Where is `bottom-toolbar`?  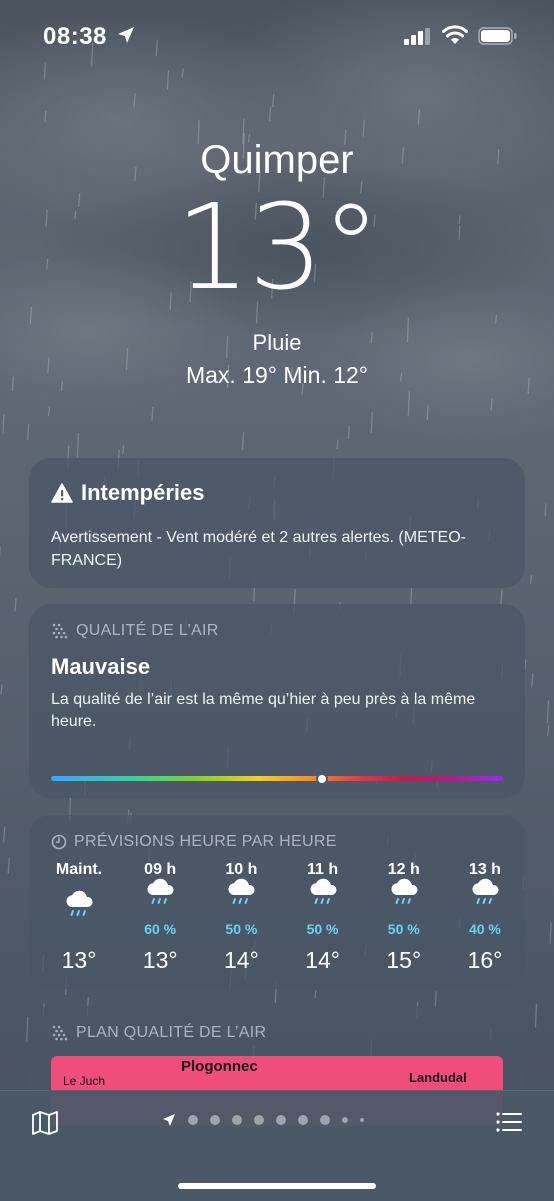
bottom-toolbar is located at coordinates (277, 1145).